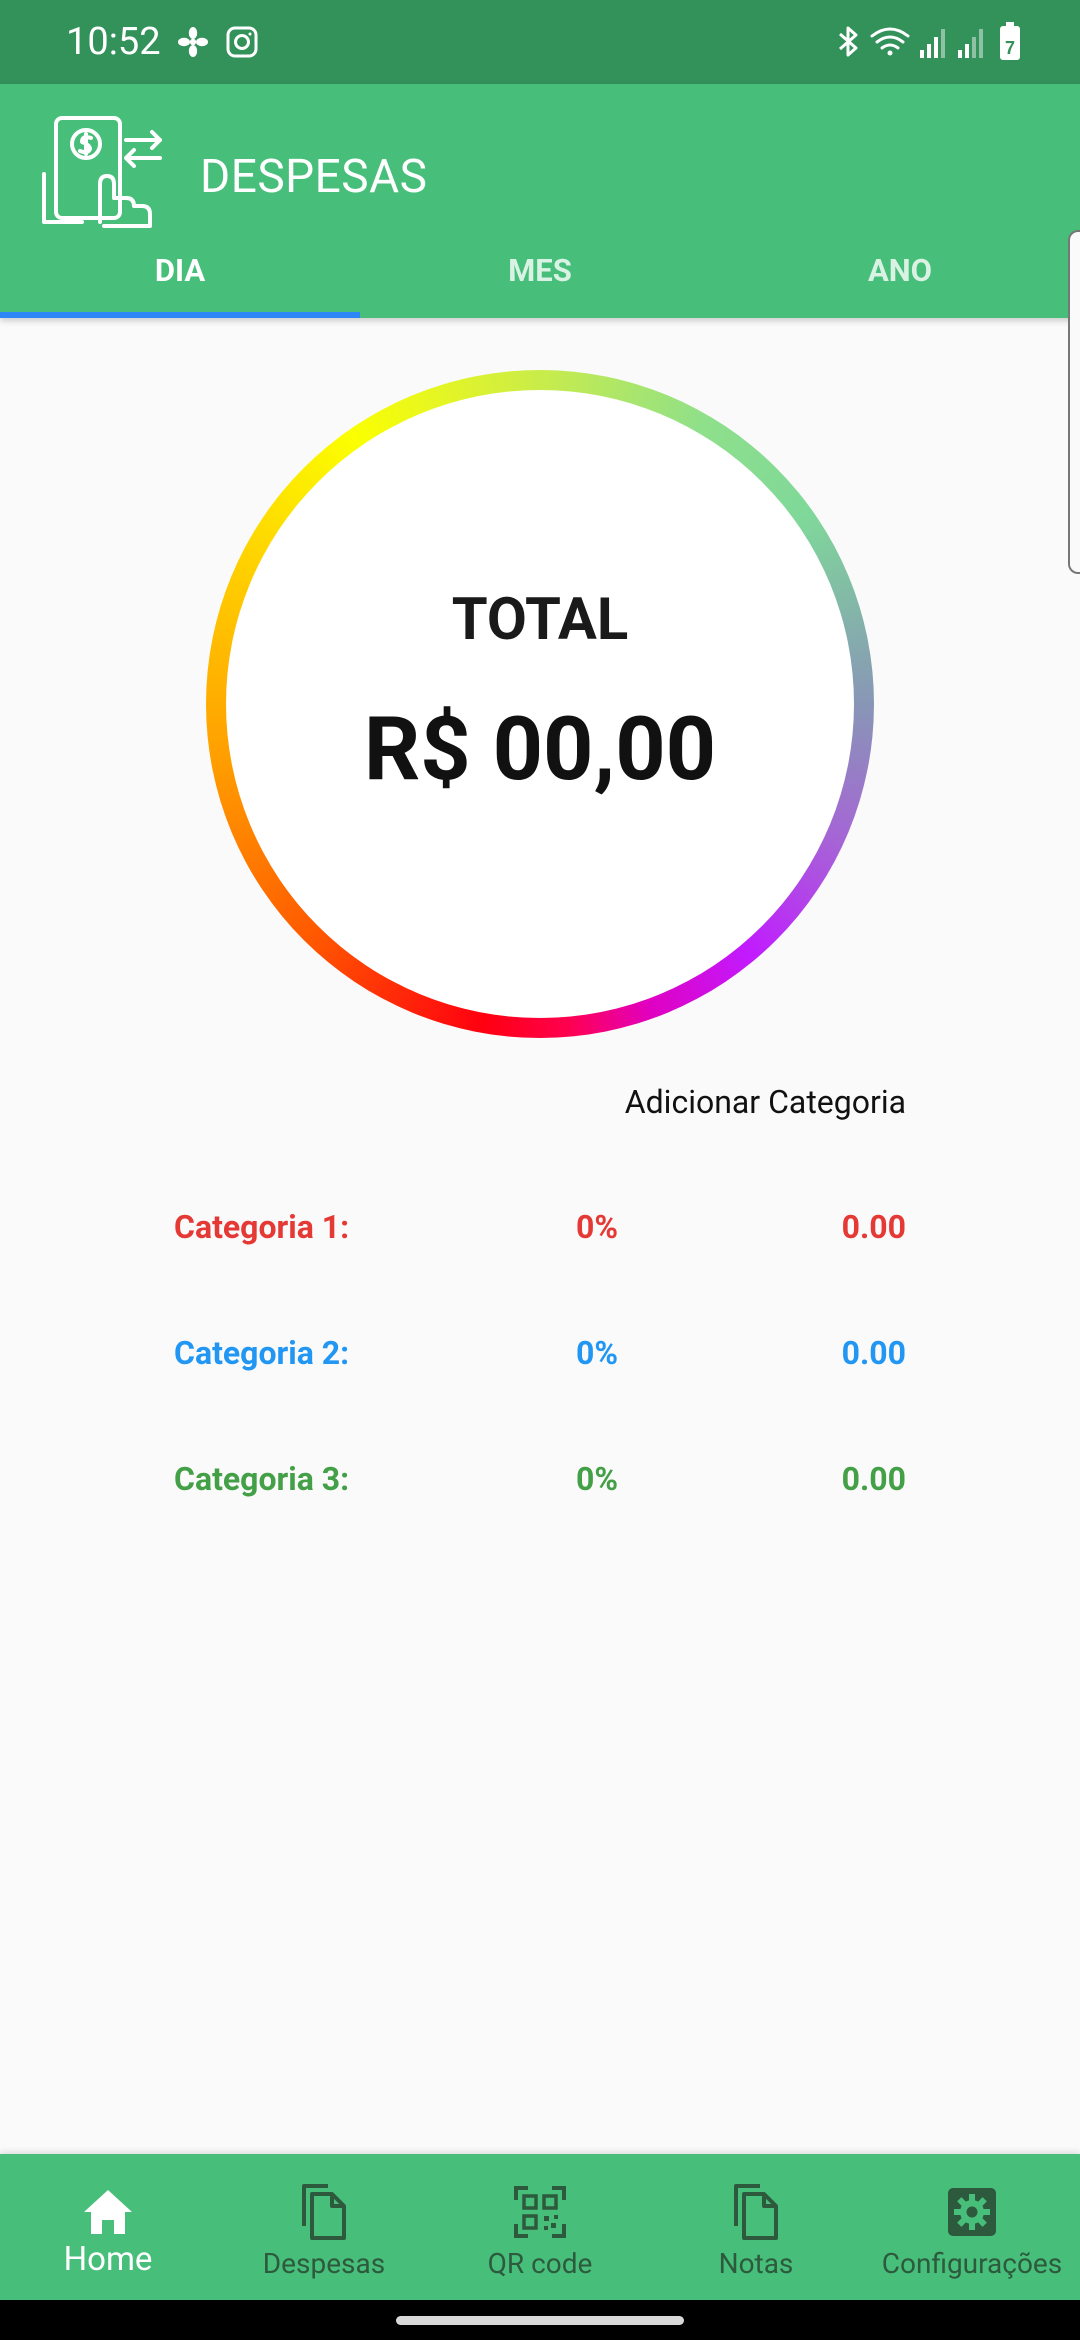 The image size is (1080, 2340). I want to click on nav-label: Notas, so click(756, 2263).